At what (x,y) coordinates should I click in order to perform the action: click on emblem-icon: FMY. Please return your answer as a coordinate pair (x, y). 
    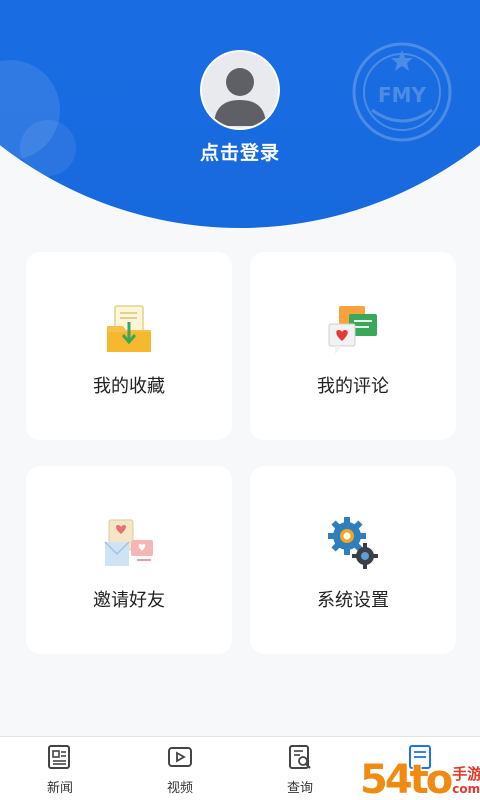
    Looking at the image, I should click on (402, 92).